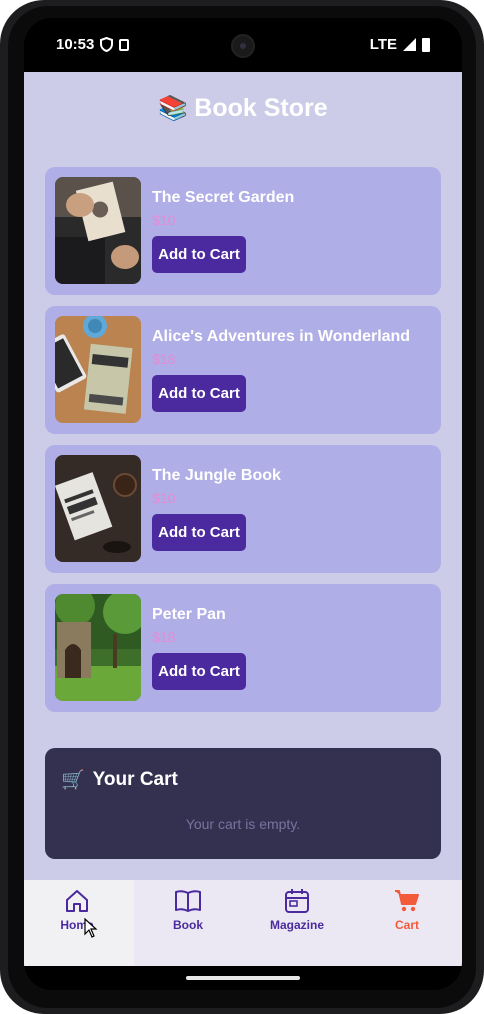 Image resolution: width=484 pixels, height=1014 pixels. I want to click on status-bar: 10:53 LTE, so click(243, 45).